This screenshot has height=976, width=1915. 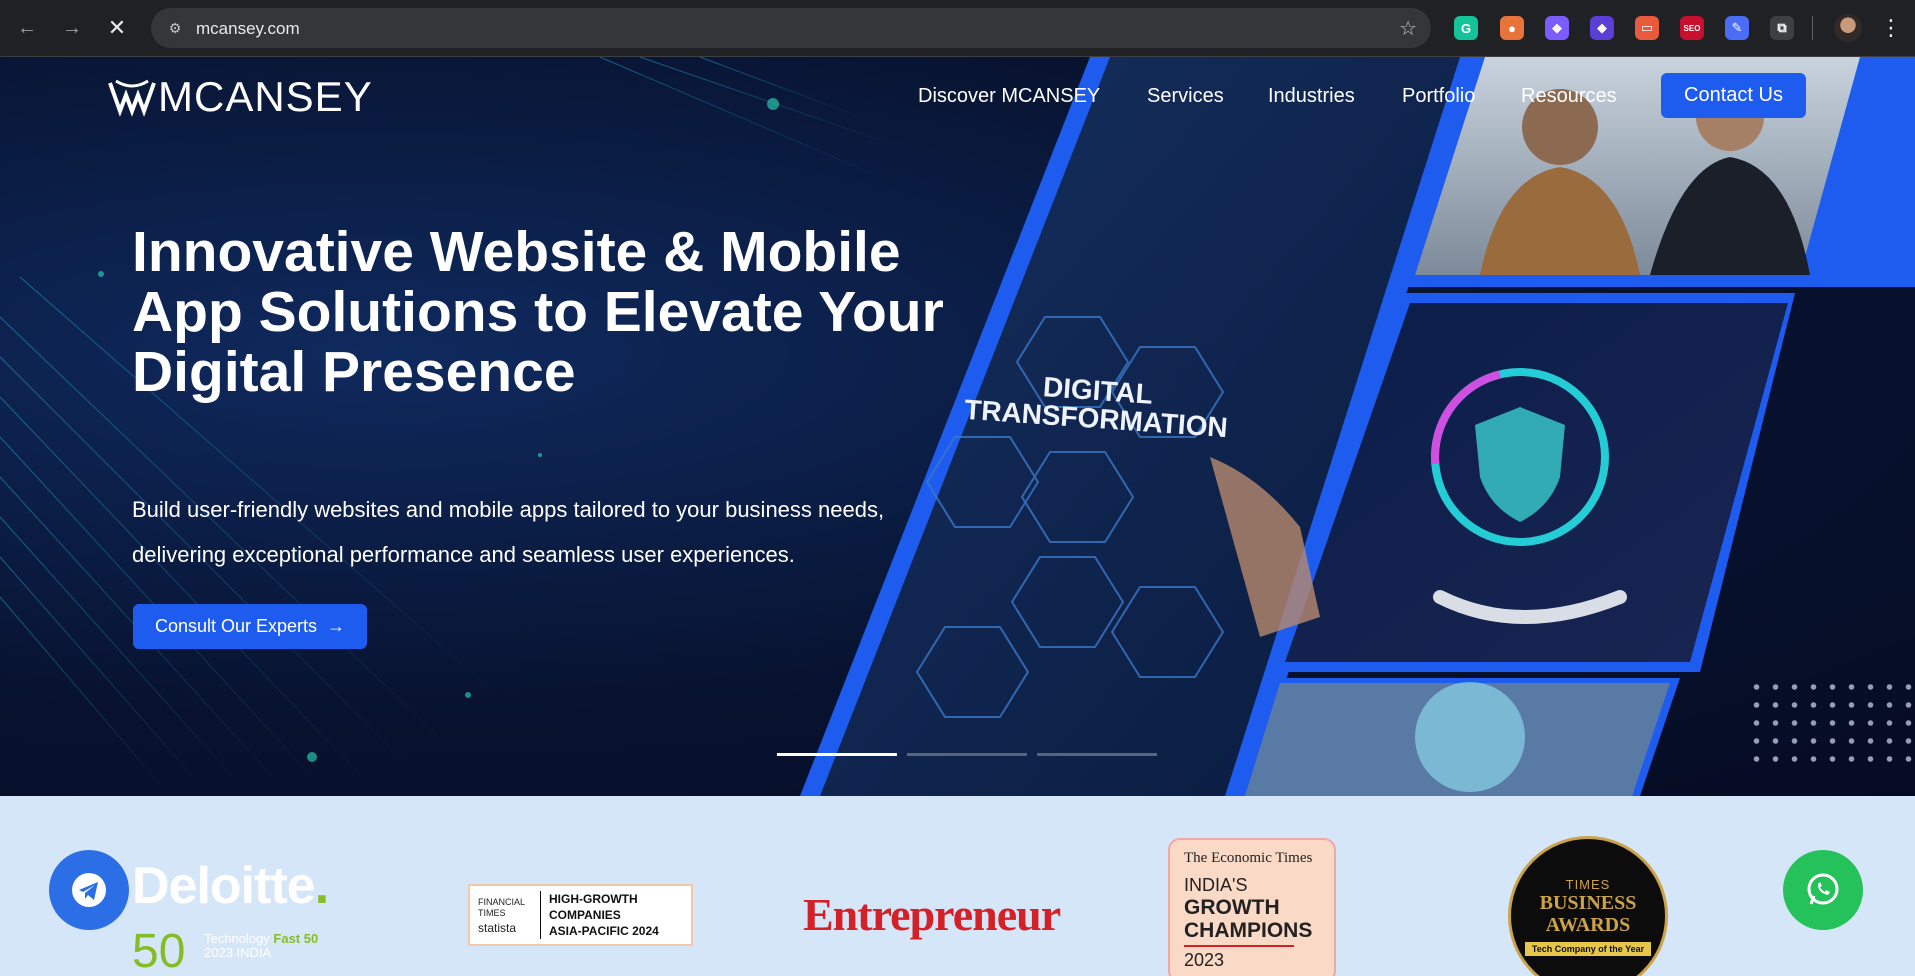 I want to click on extension-orange-icon: ●, so click(x=1512, y=28).